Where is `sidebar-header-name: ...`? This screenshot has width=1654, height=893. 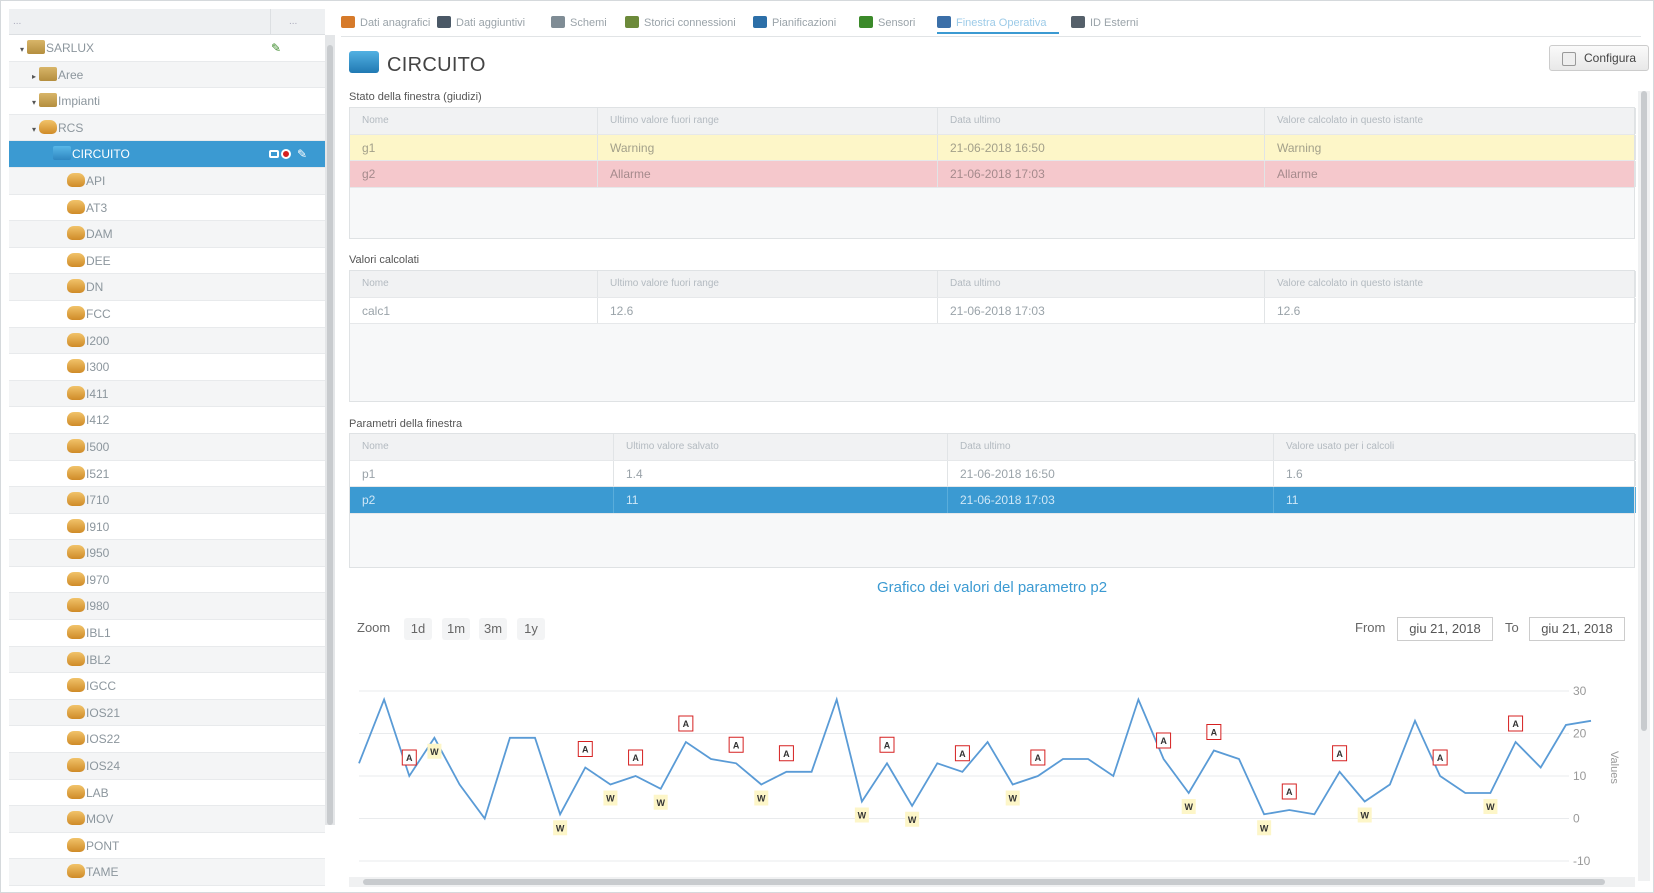
sidebar-header-name: ... is located at coordinates (140, 22).